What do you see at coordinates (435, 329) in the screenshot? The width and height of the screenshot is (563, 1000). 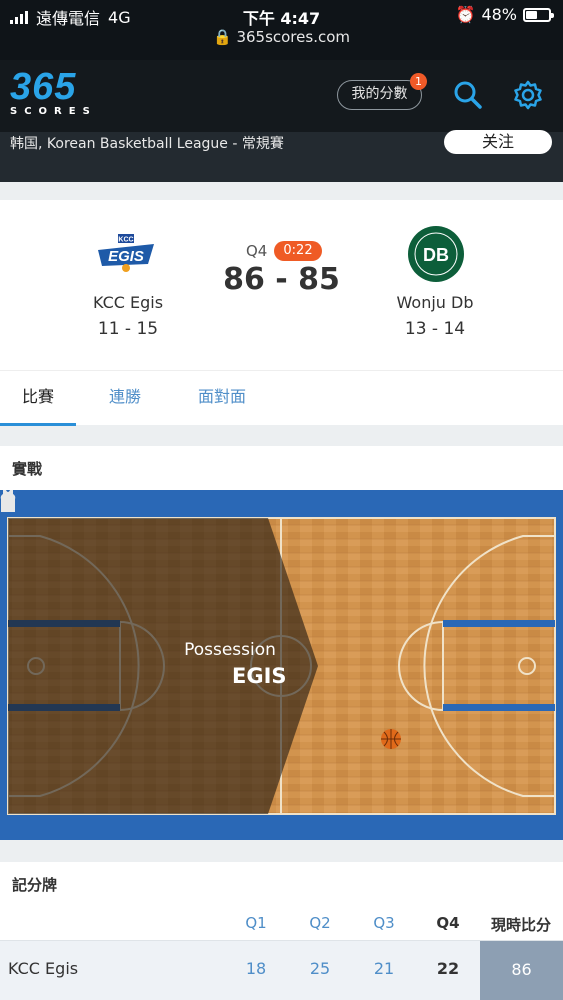 I see `away-team-record: 13 - 14` at bounding box center [435, 329].